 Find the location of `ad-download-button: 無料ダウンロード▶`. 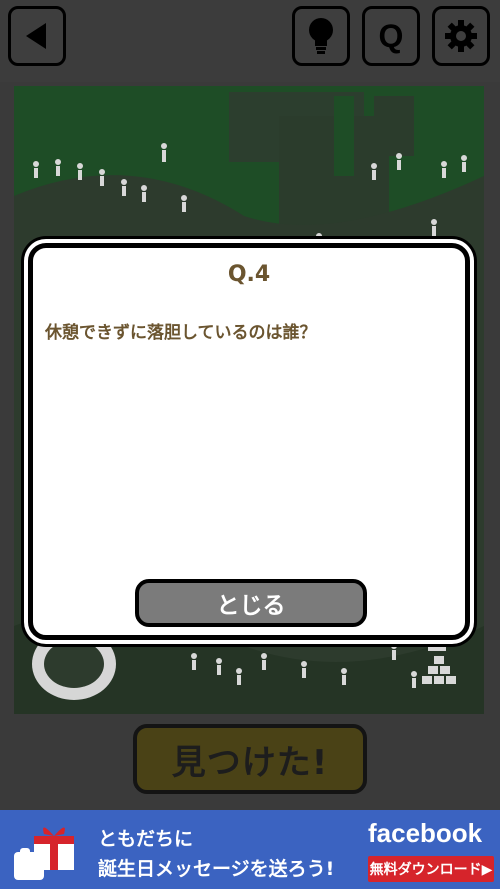

ad-download-button: 無料ダウンロード▶ is located at coordinates (431, 869).